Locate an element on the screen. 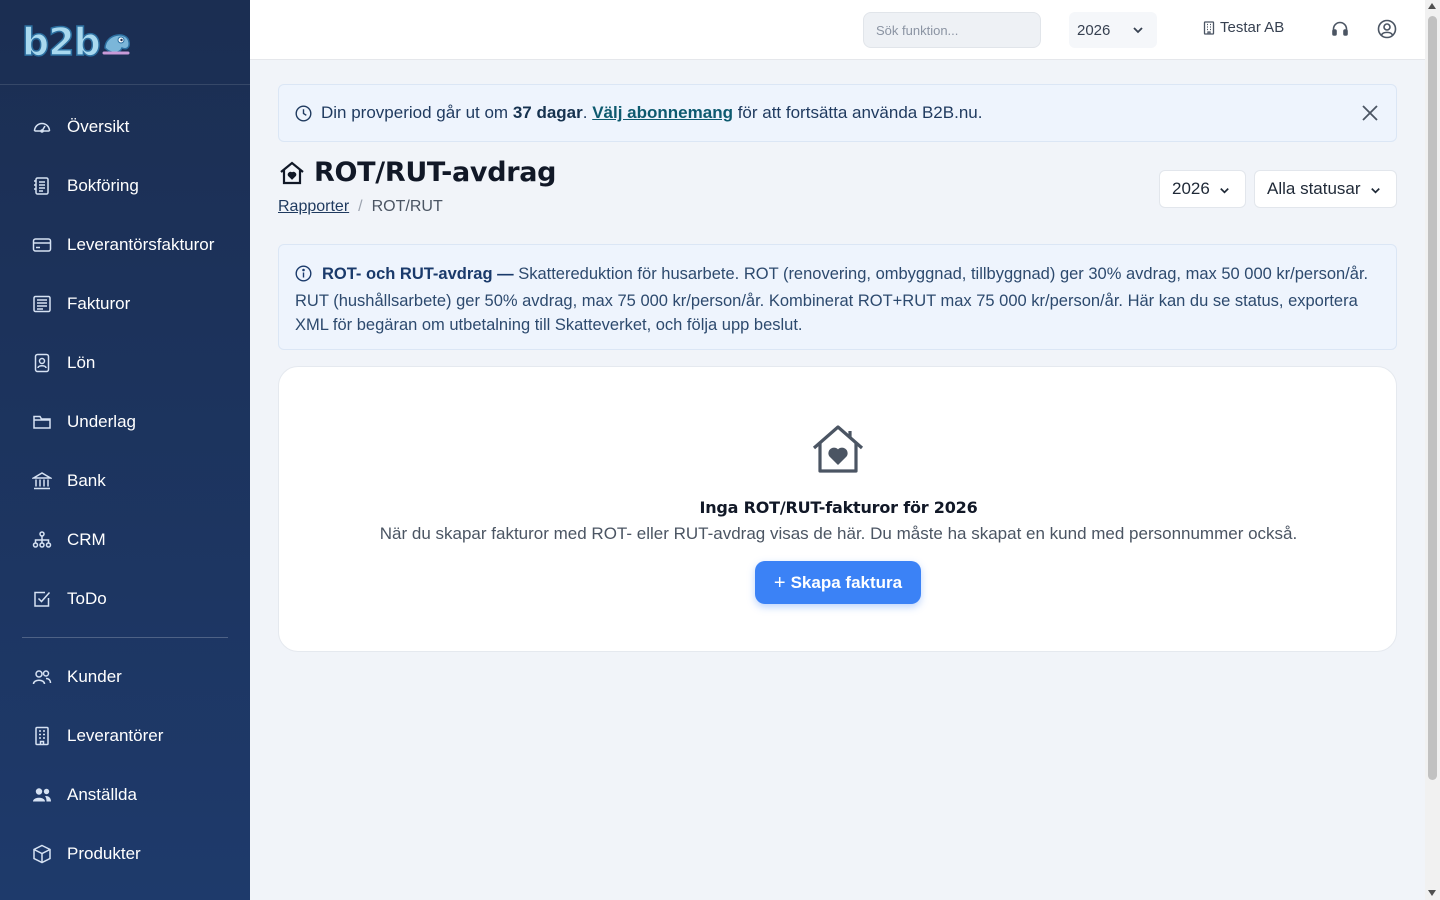 The image size is (1440, 900). create-invoice-label: Skapa faktura is located at coordinates (846, 582).